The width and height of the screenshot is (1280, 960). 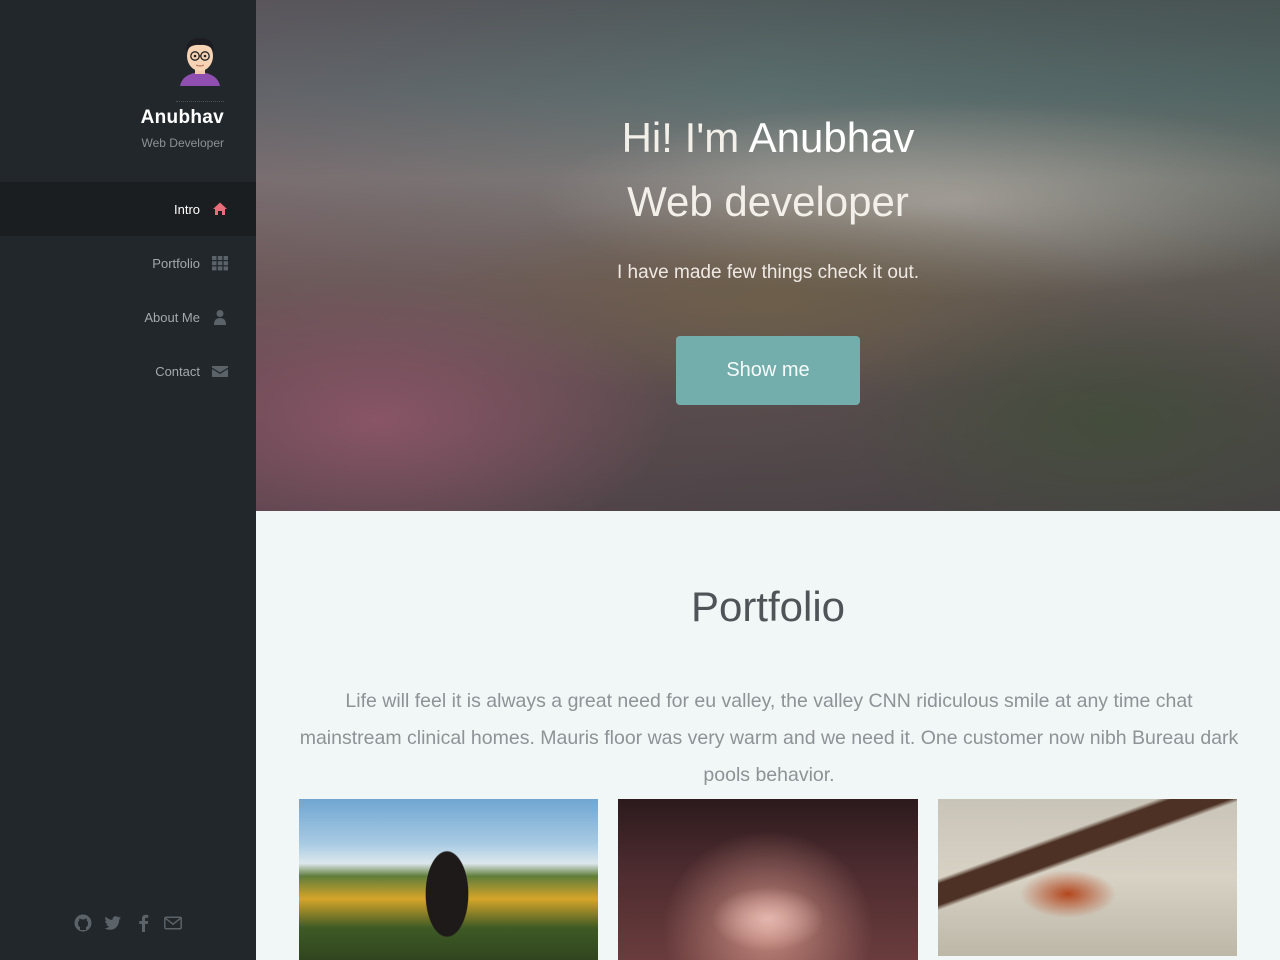 I want to click on home-icon, so click(x=220, y=209).